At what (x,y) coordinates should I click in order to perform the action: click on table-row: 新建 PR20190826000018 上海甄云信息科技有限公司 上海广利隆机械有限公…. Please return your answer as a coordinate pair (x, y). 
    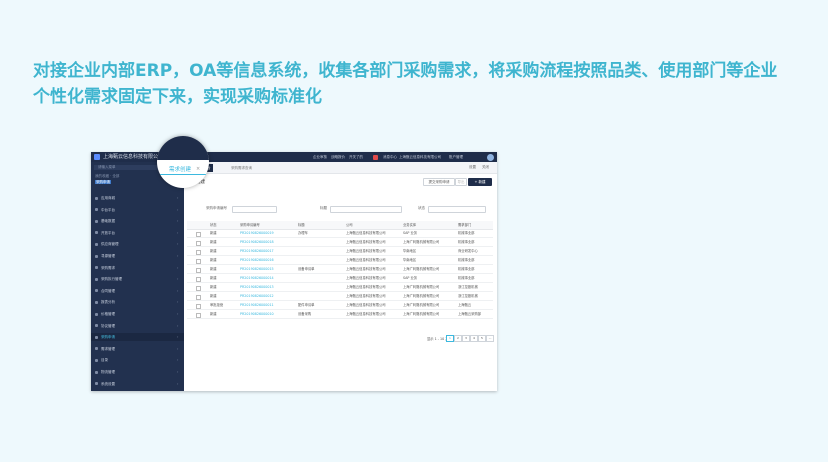
    Looking at the image, I should click on (340, 242).